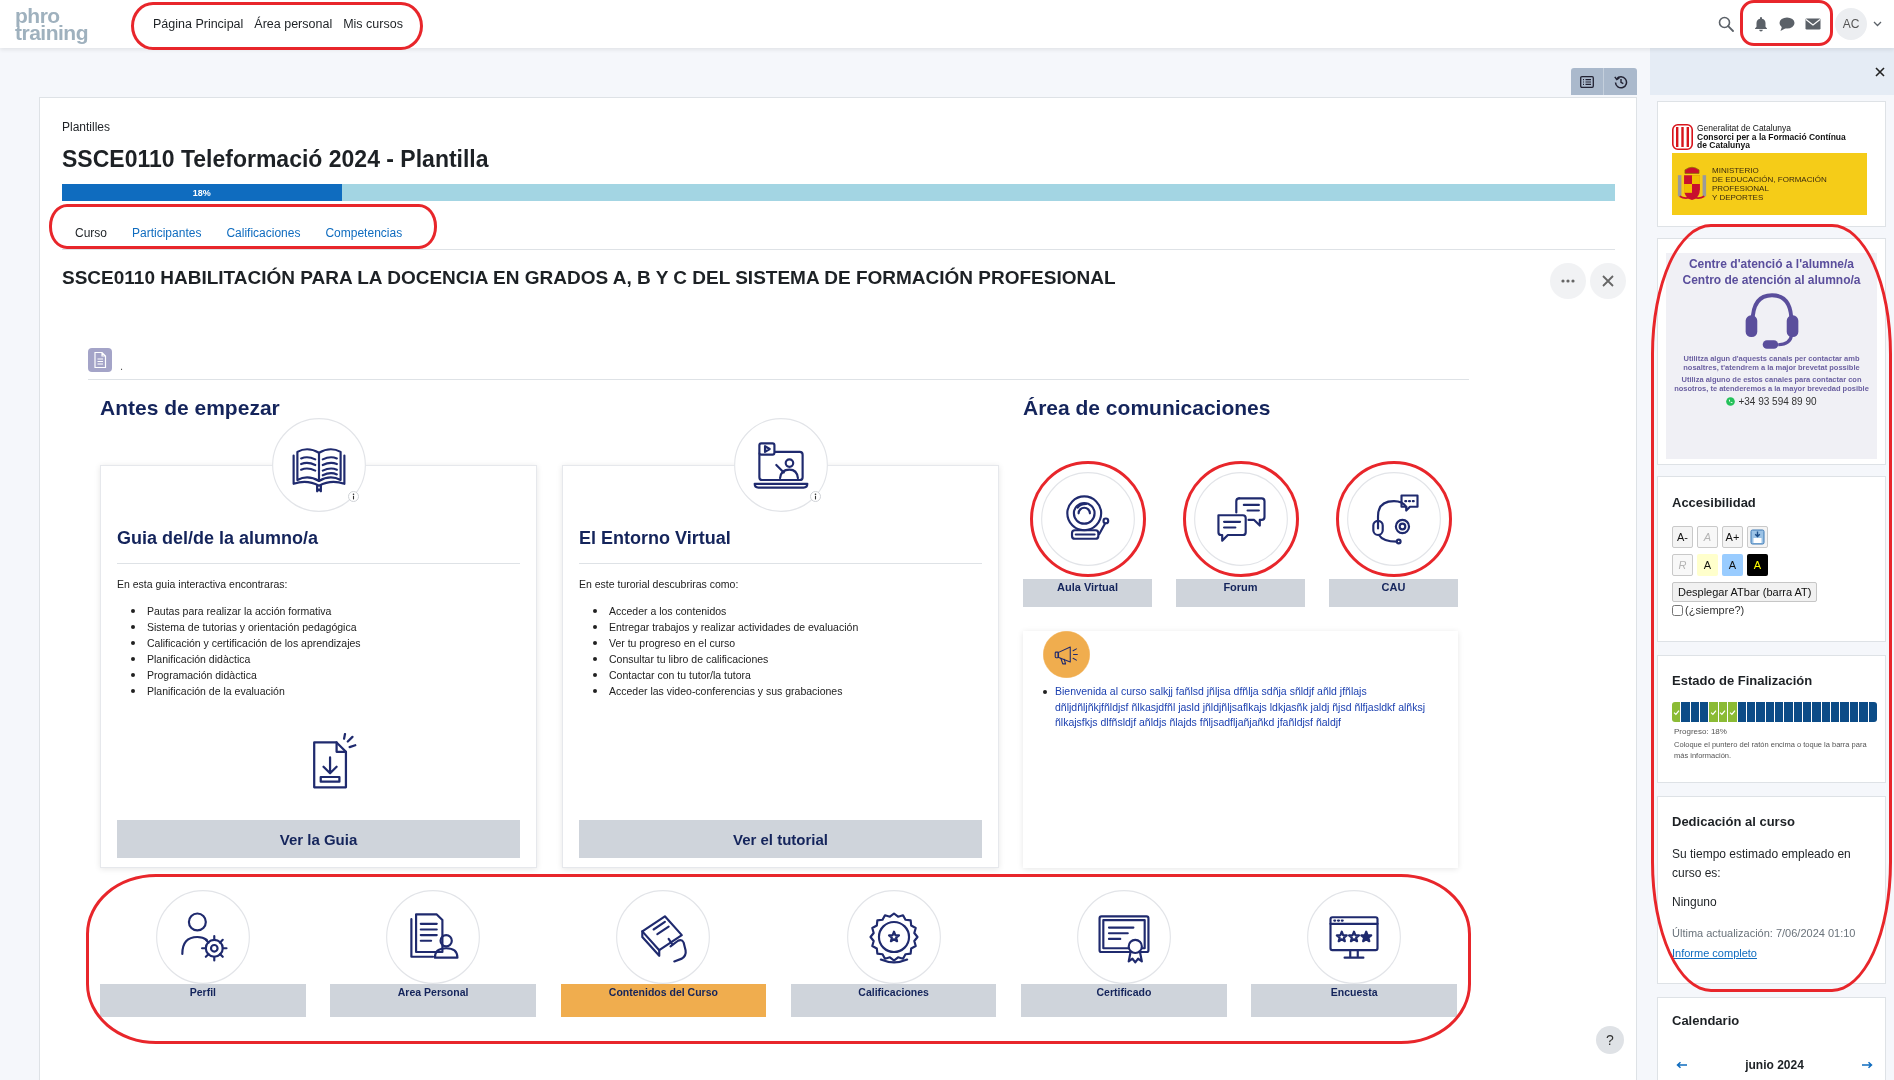 Image resolution: width=1894 pixels, height=1080 pixels. I want to click on card-intro: En esta guia interactiva encontraras:, so click(203, 584).